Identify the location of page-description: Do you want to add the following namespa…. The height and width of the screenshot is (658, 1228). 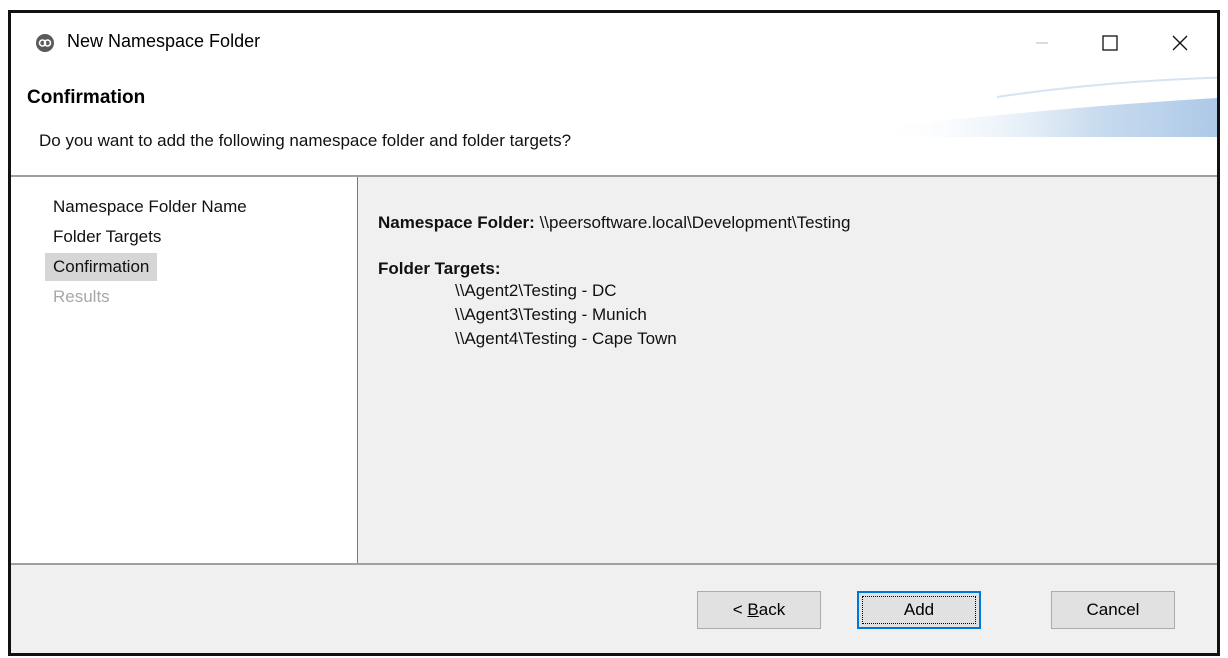
(305, 140).